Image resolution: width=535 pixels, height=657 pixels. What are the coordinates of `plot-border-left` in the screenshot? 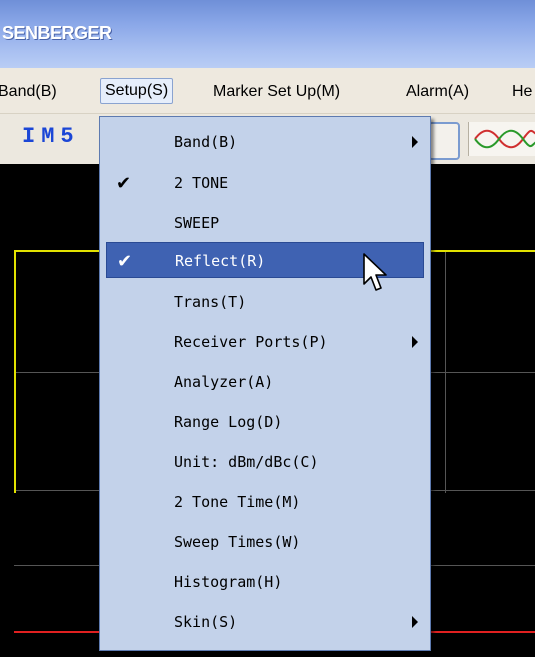 It's located at (15, 371).